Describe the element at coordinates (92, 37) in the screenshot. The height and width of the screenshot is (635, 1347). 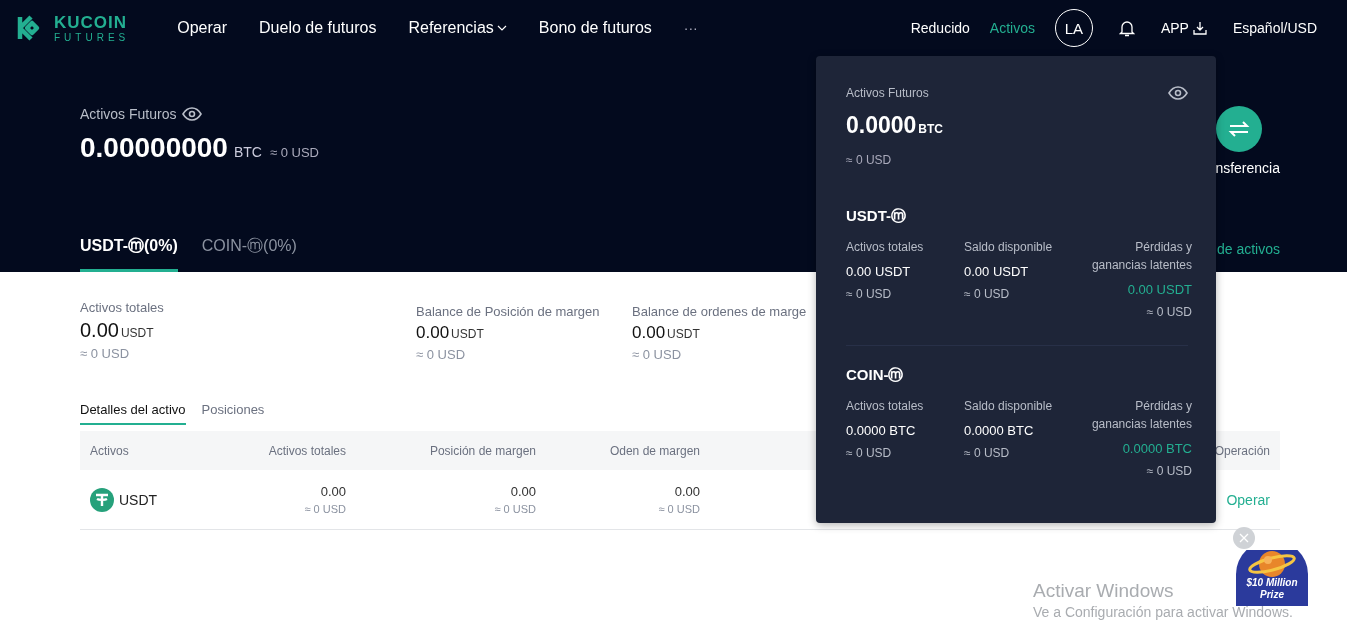
I see `logo-subtitle: FUTURES` at that location.